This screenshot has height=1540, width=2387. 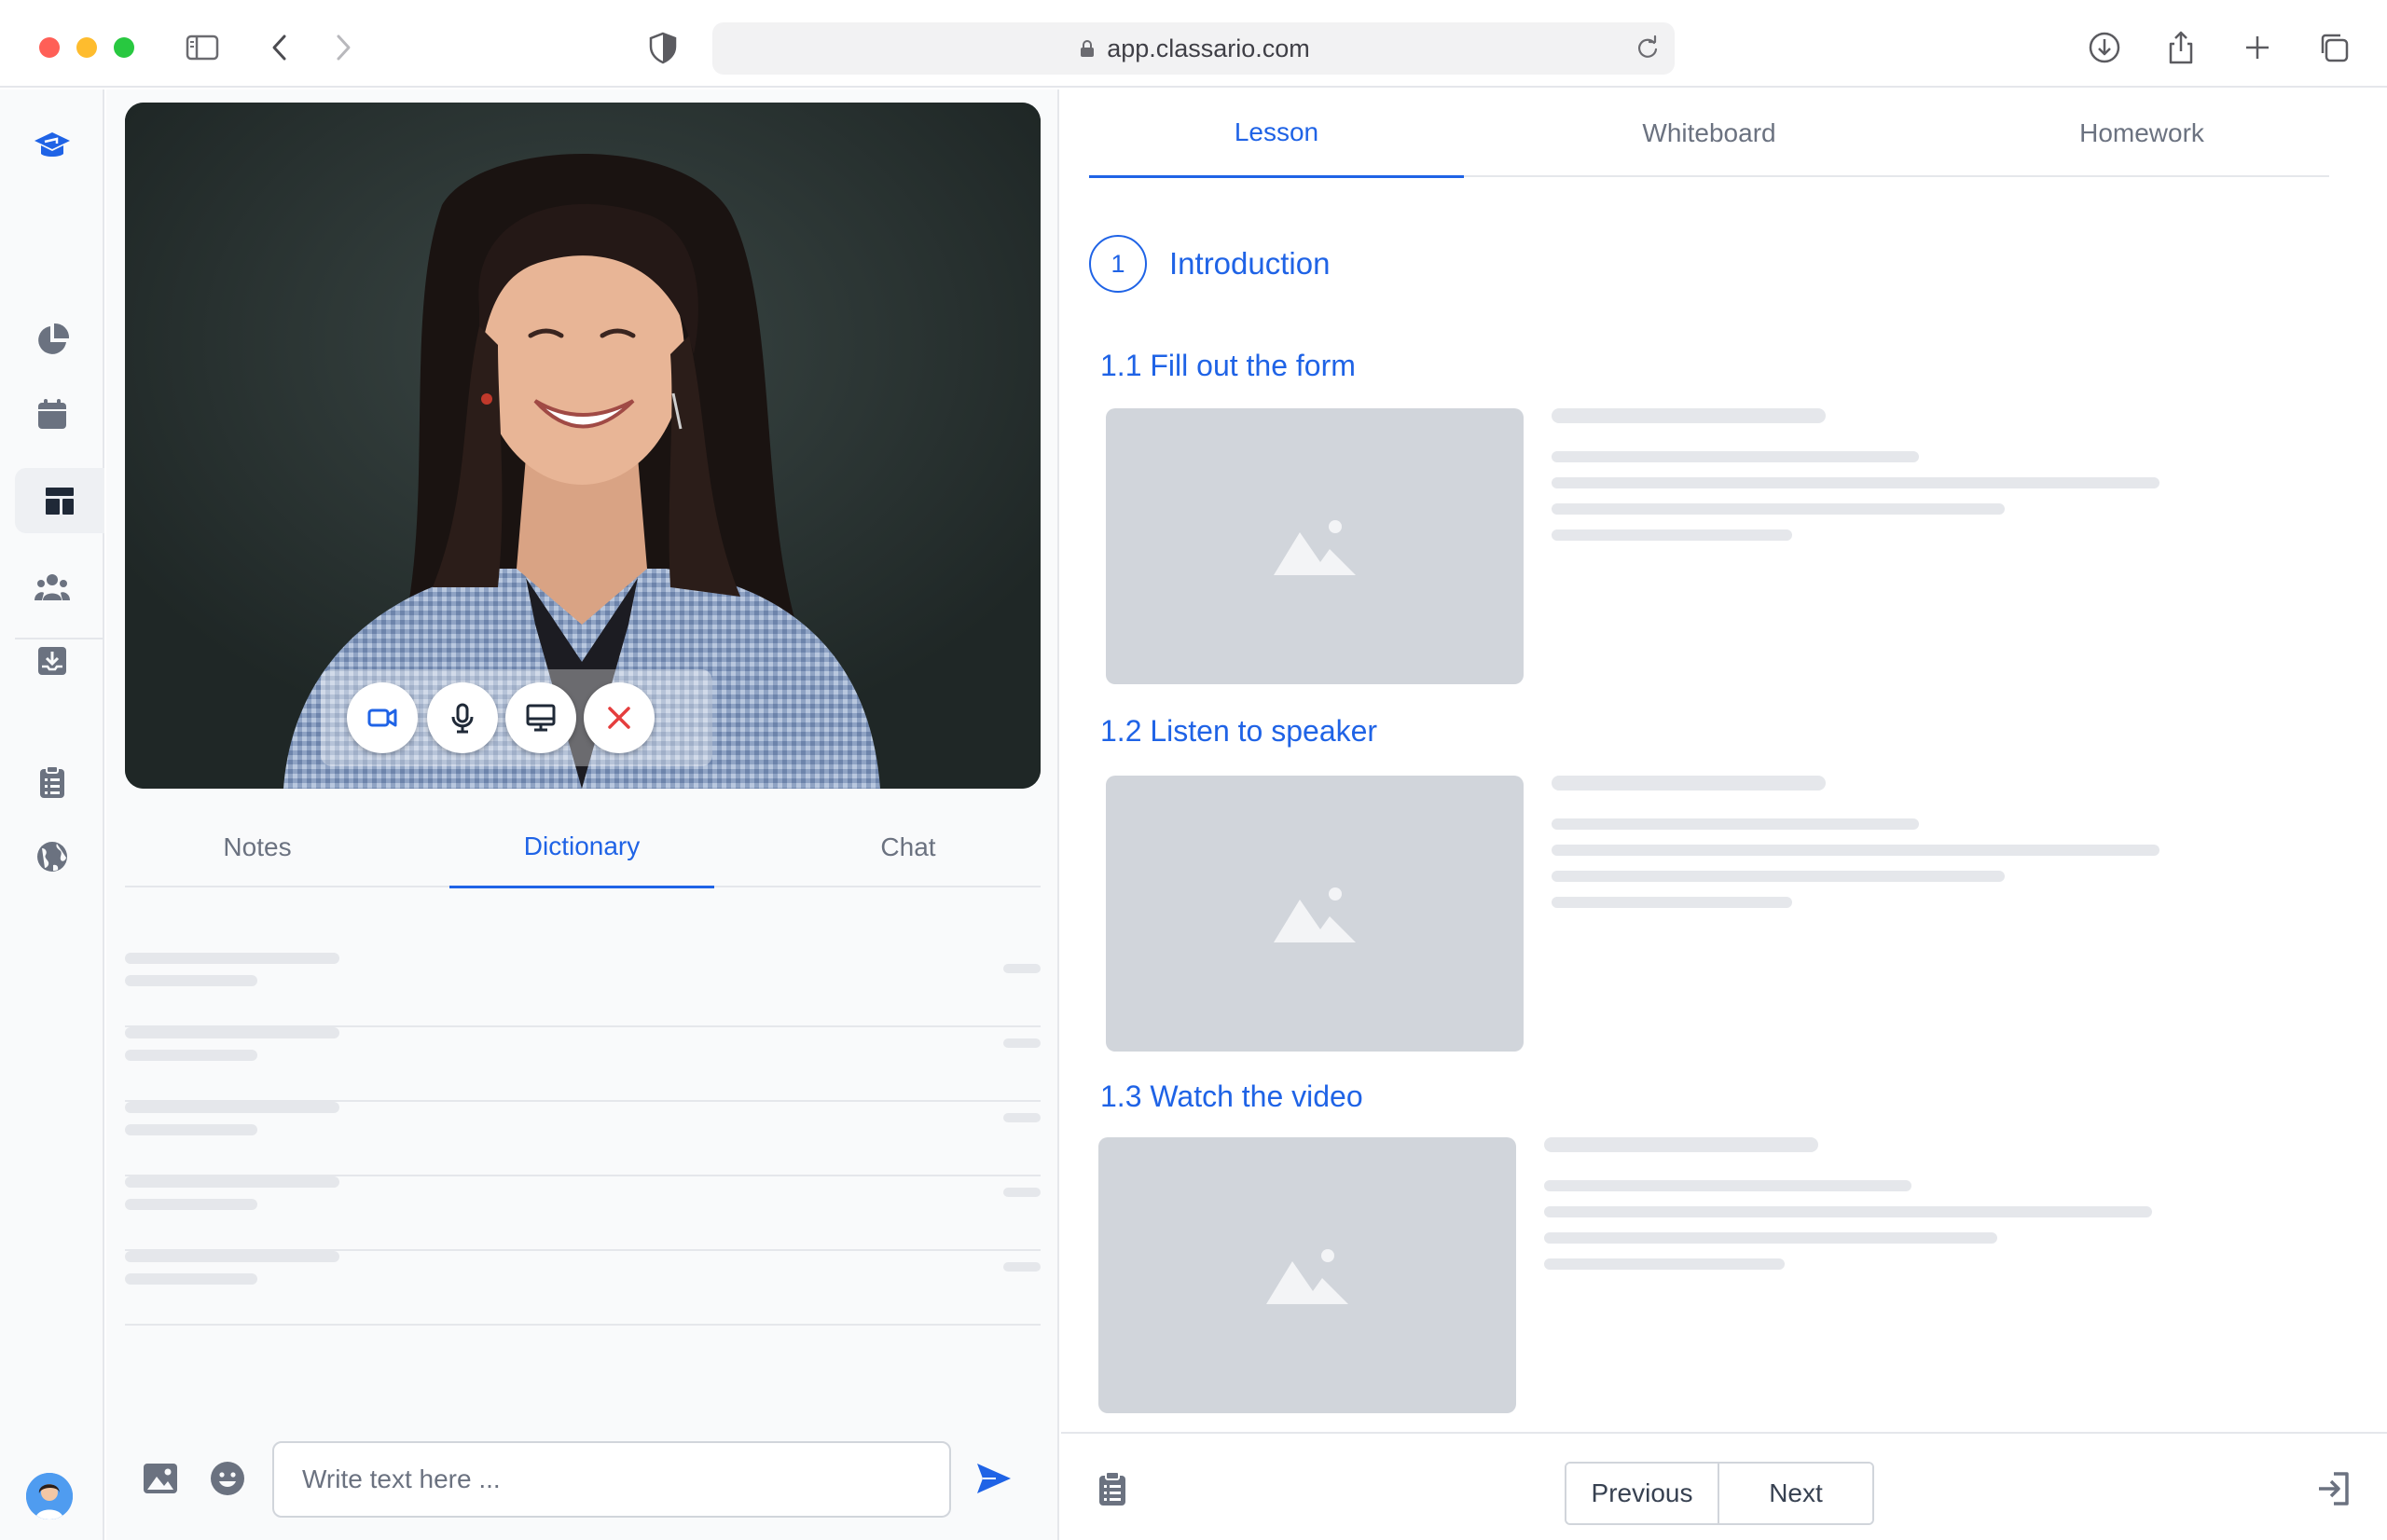 What do you see at coordinates (2257, 47) in the screenshot?
I see `new-tab-icon` at bounding box center [2257, 47].